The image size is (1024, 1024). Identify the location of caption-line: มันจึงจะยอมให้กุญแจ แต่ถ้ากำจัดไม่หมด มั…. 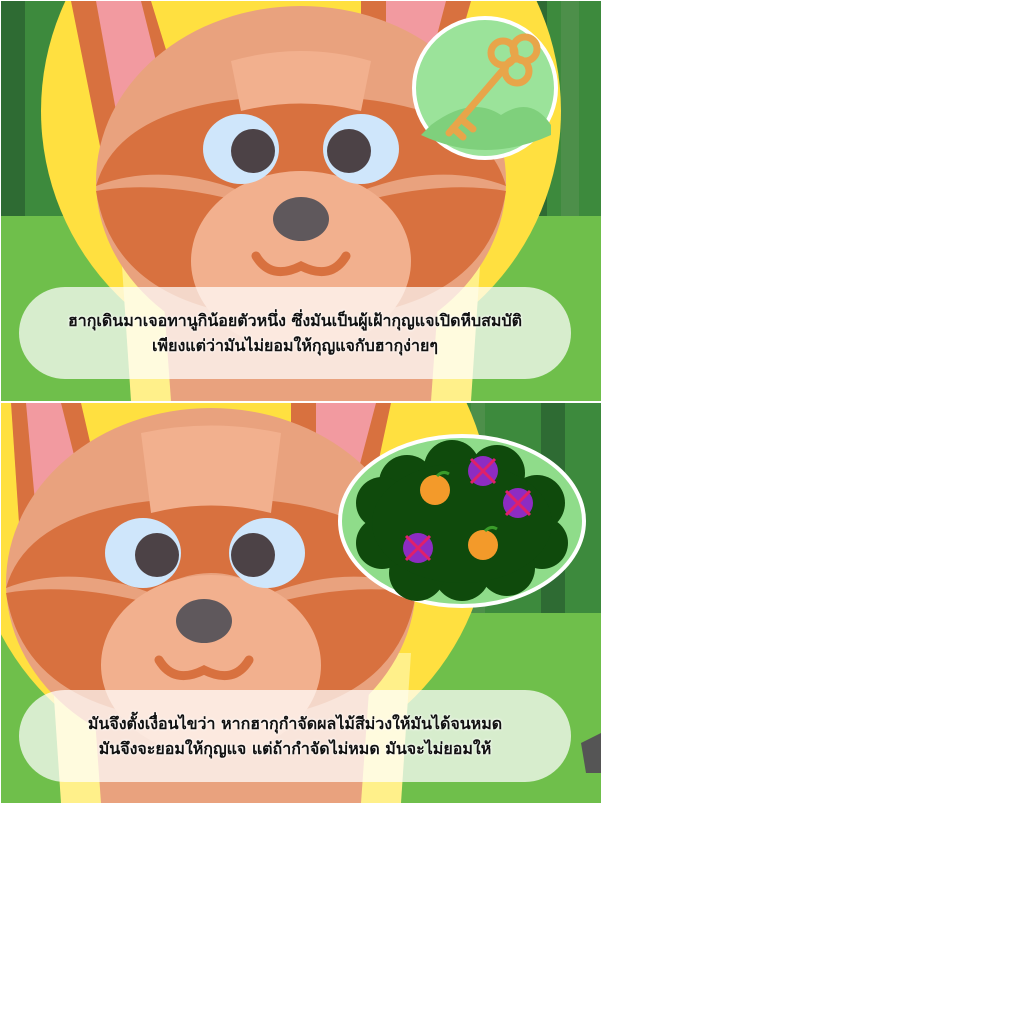
(295, 748).